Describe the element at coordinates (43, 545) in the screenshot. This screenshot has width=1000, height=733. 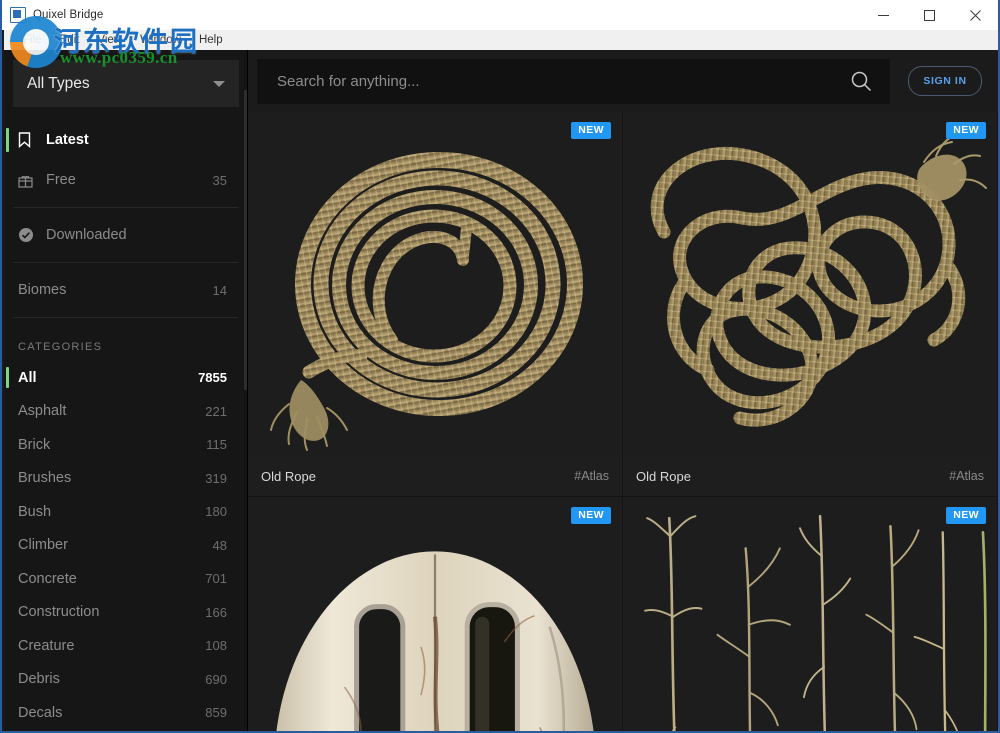
I see `sidebar-category-climber-label: Climber` at that location.